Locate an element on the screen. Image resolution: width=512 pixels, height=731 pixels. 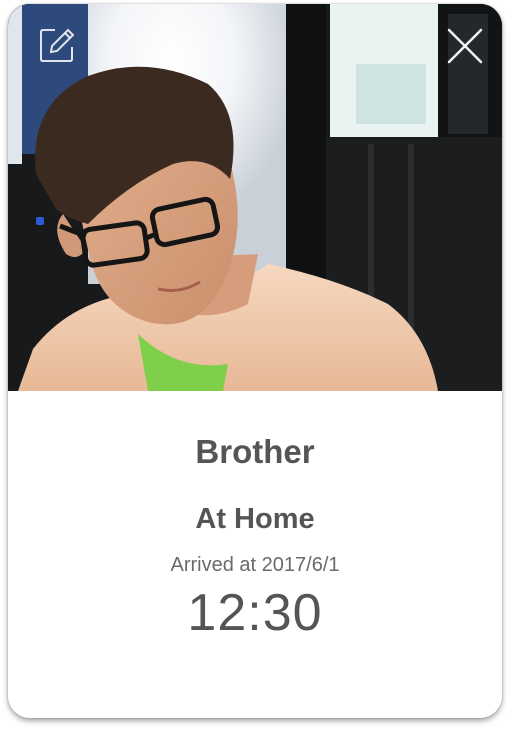
edit-button is located at coordinates (57, 45).